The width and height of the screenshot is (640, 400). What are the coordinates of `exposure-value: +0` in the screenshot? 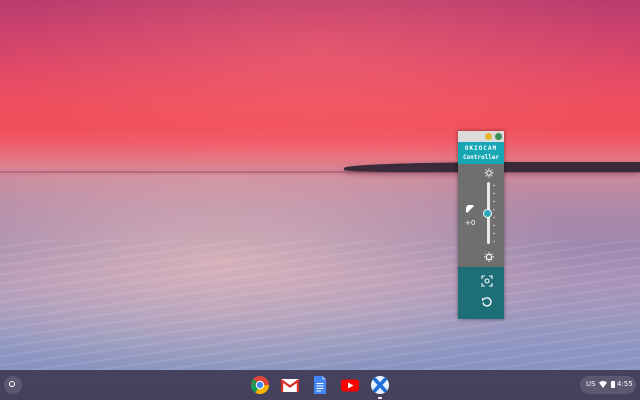 It's located at (470, 223).